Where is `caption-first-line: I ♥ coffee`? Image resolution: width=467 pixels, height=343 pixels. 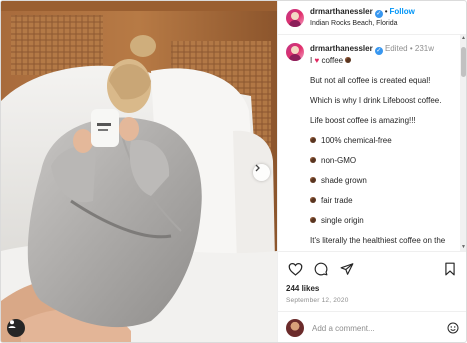
caption-first-line: I ♥ coffee is located at coordinates (383, 60).